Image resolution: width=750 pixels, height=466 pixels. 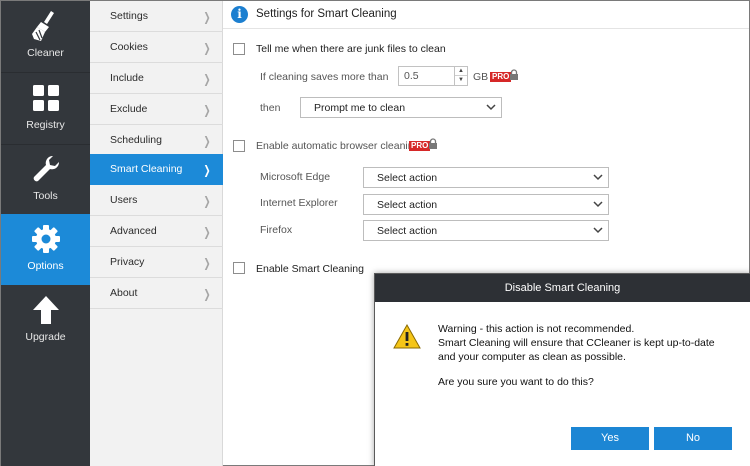 What do you see at coordinates (45, 337) in the screenshot?
I see `nav-upgrade-label: Upgrade` at bounding box center [45, 337].